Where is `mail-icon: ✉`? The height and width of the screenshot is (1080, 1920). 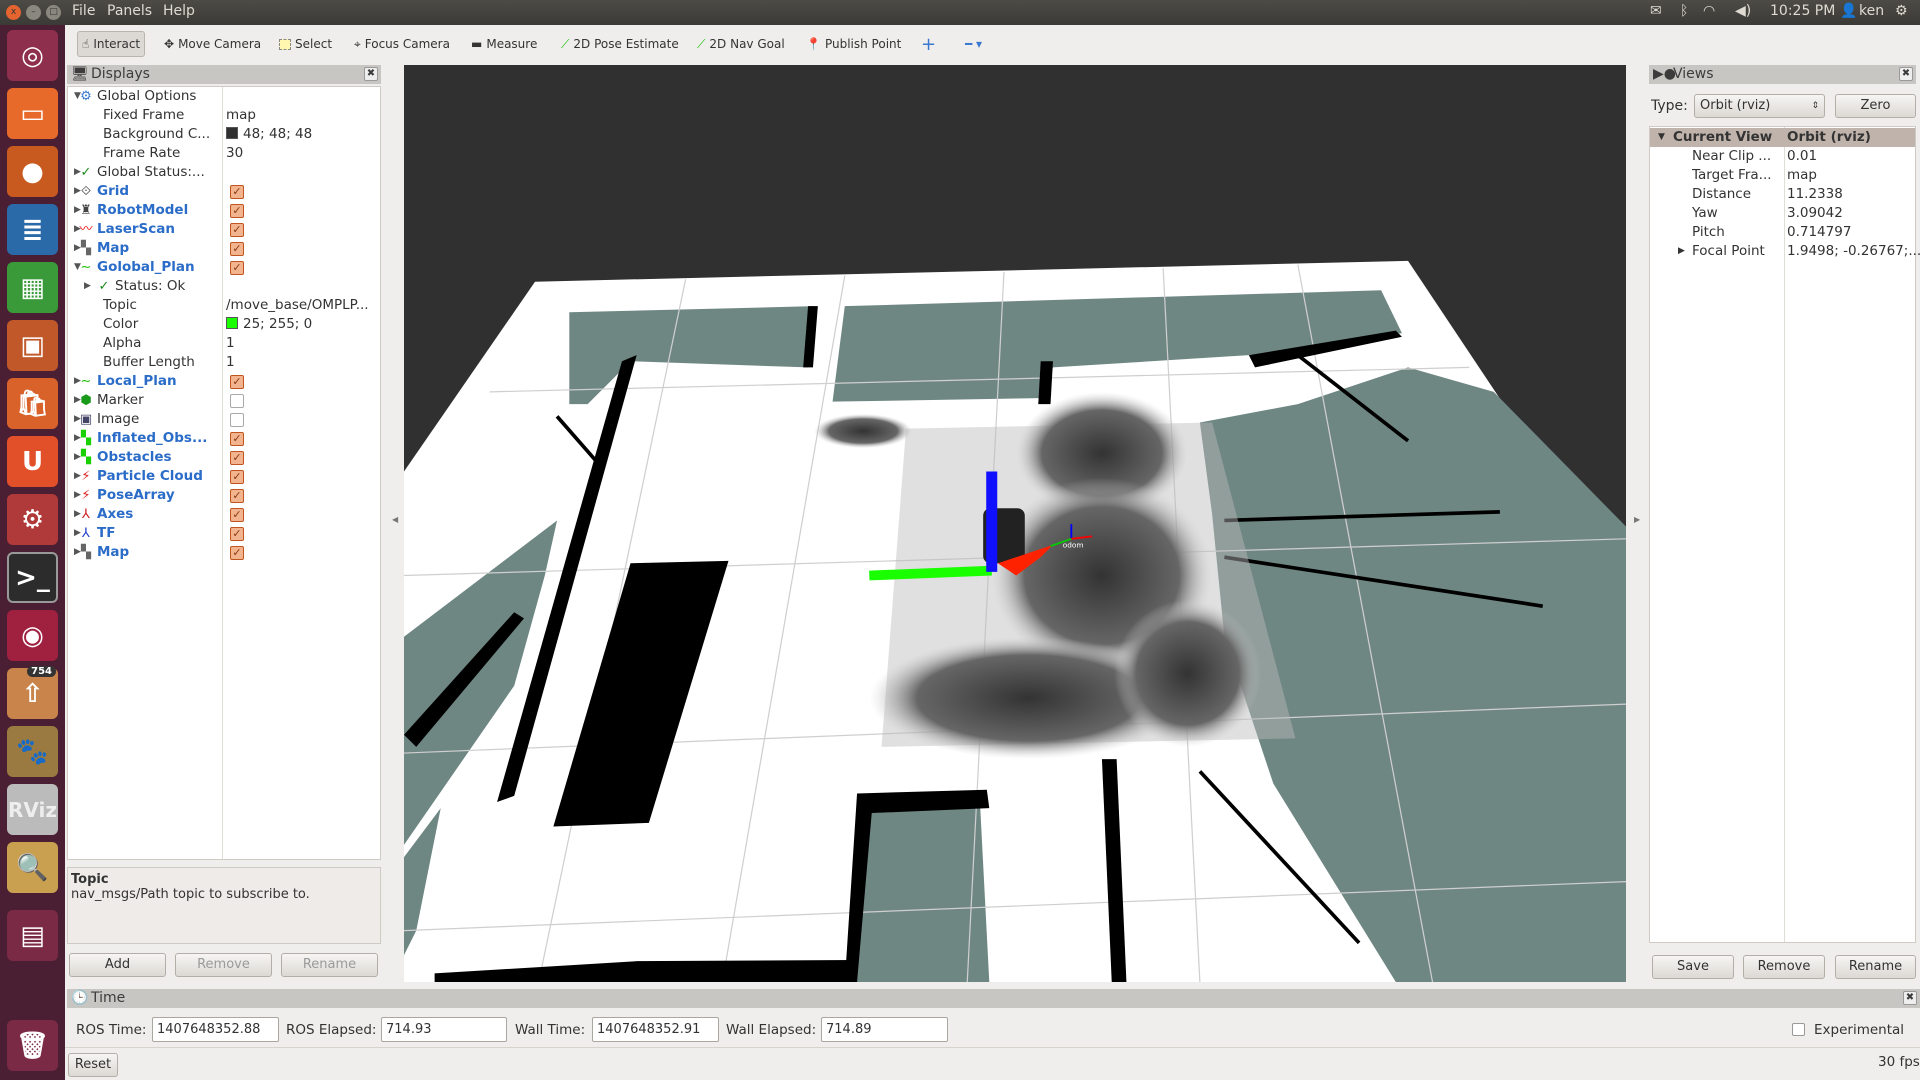 mail-icon: ✉ is located at coordinates (1656, 11).